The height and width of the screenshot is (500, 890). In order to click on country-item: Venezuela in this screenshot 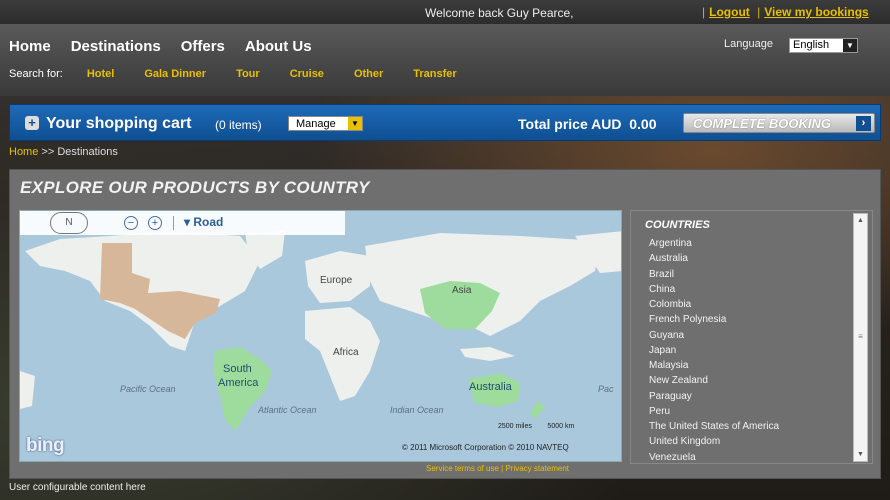, I will do `click(714, 457)`.